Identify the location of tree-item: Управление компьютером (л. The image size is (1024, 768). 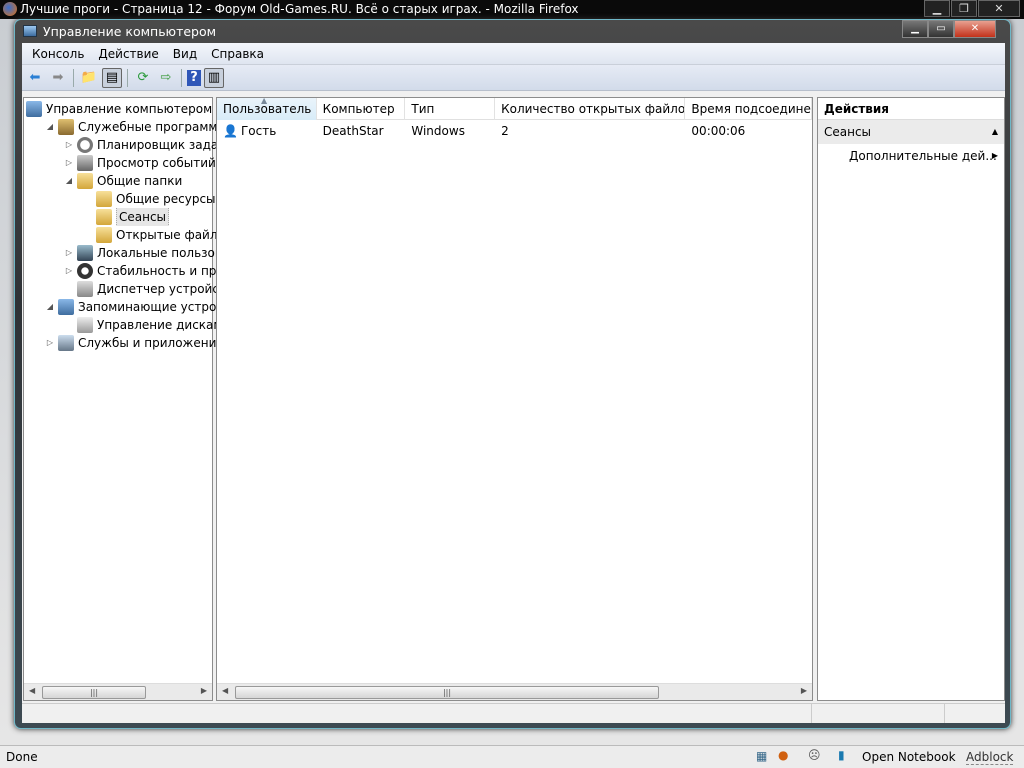
(127, 109).